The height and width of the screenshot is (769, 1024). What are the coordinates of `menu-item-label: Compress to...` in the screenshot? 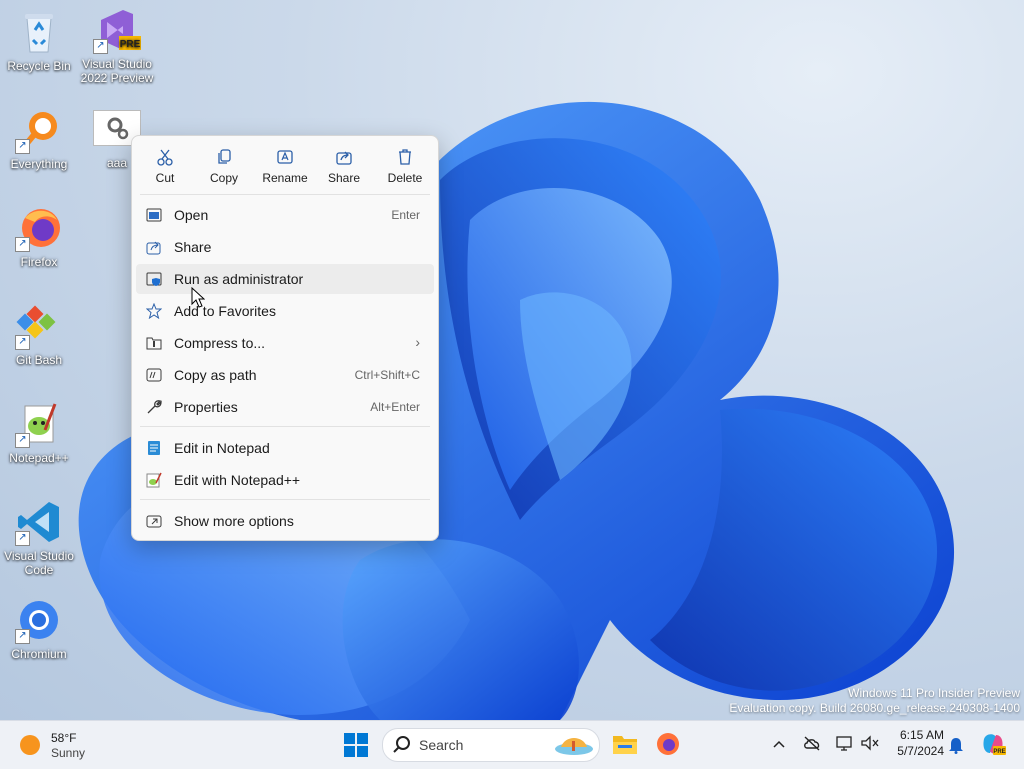 It's located at (220, 343).